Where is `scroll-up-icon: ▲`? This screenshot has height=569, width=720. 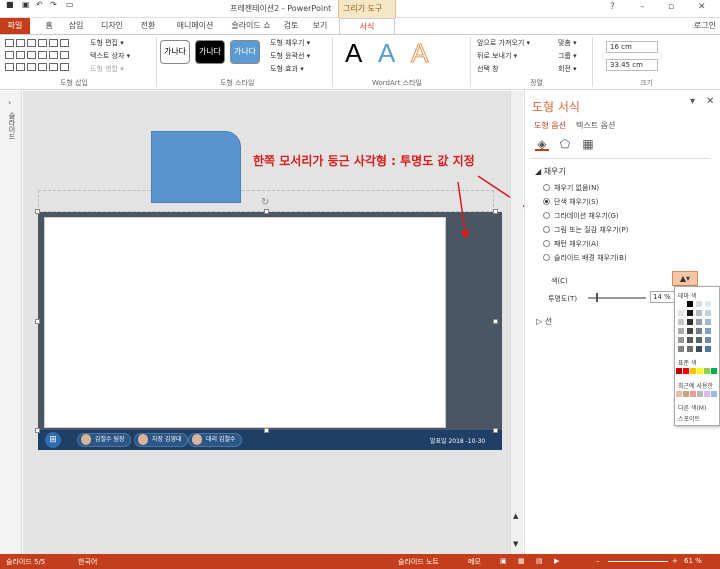
scroll-up-icon: ▲ is located at coordinates (515, 516).